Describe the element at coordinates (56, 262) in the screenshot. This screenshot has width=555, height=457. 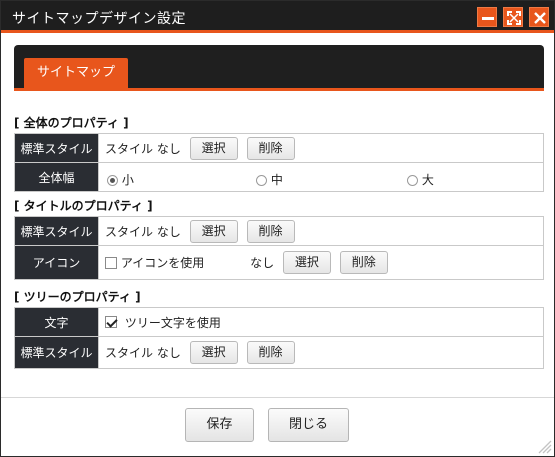
I see `title-icon-label: アイコン` at that location.